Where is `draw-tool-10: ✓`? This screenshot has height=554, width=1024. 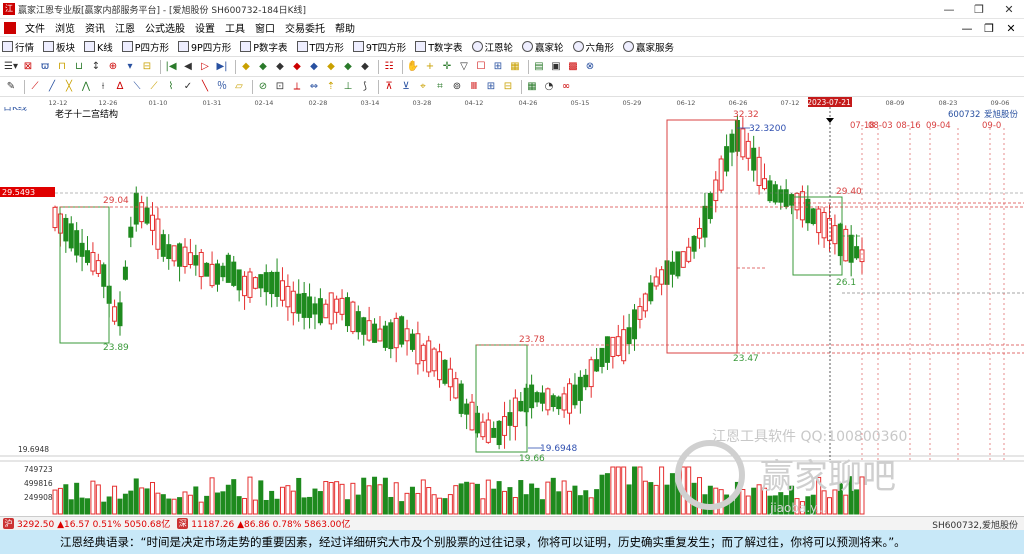
draw-tool-10: ✓ is located at coordinates (188, 87).